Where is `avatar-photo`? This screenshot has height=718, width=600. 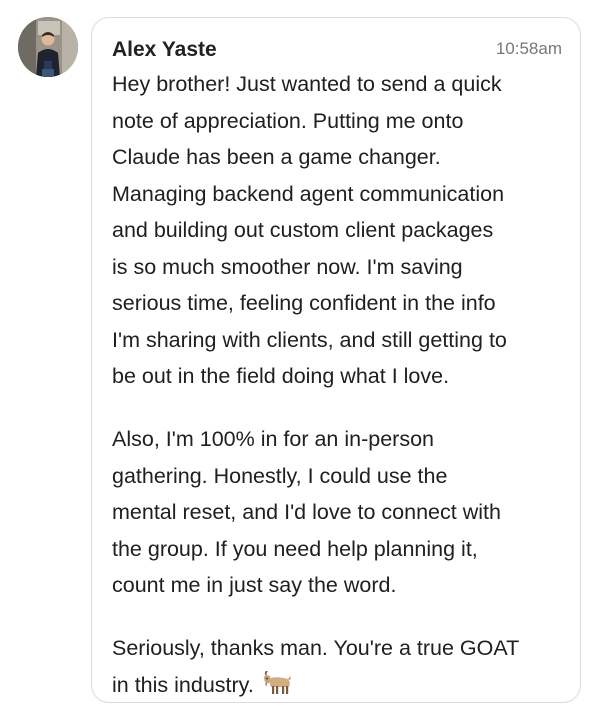
avatar-photo is located at coordinates (48, 47).